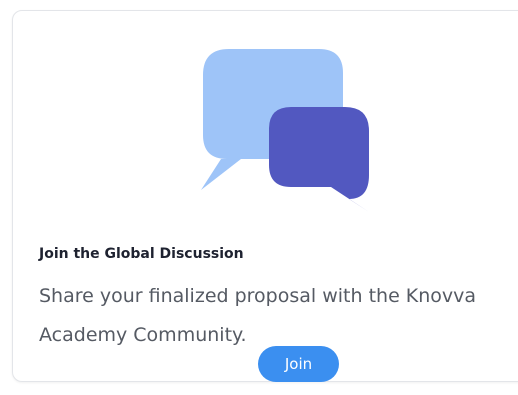 Image resolution: width=518 pixels, height=395 pixels. I want to click on join-button: Join, so click(298, 364).